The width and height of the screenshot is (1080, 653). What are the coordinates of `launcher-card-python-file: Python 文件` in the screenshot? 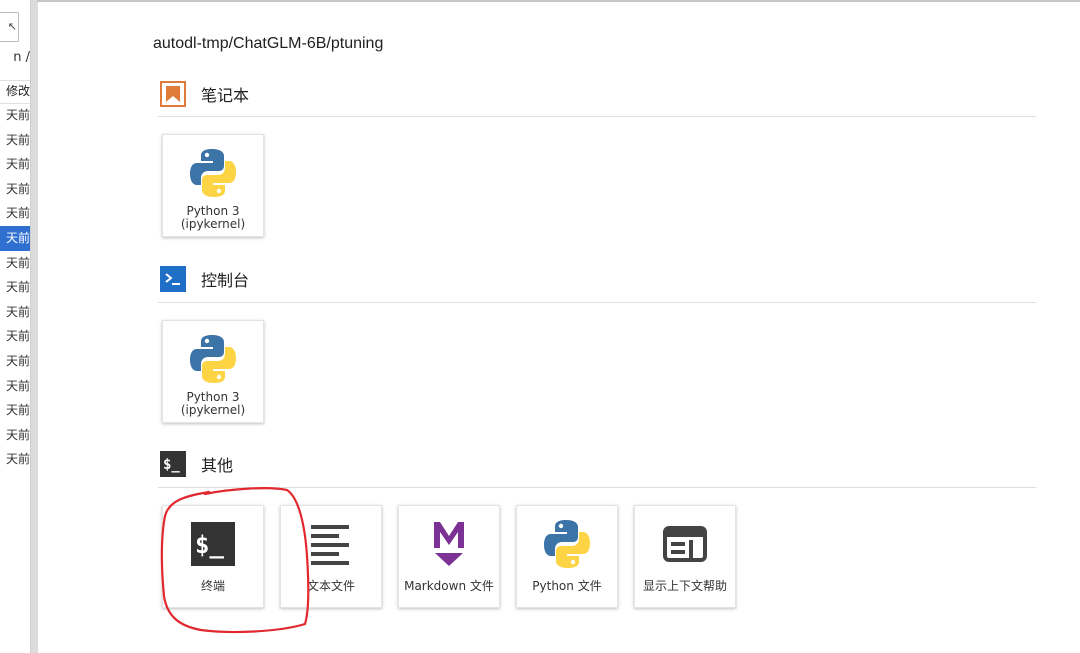 It's located at (567, 556).